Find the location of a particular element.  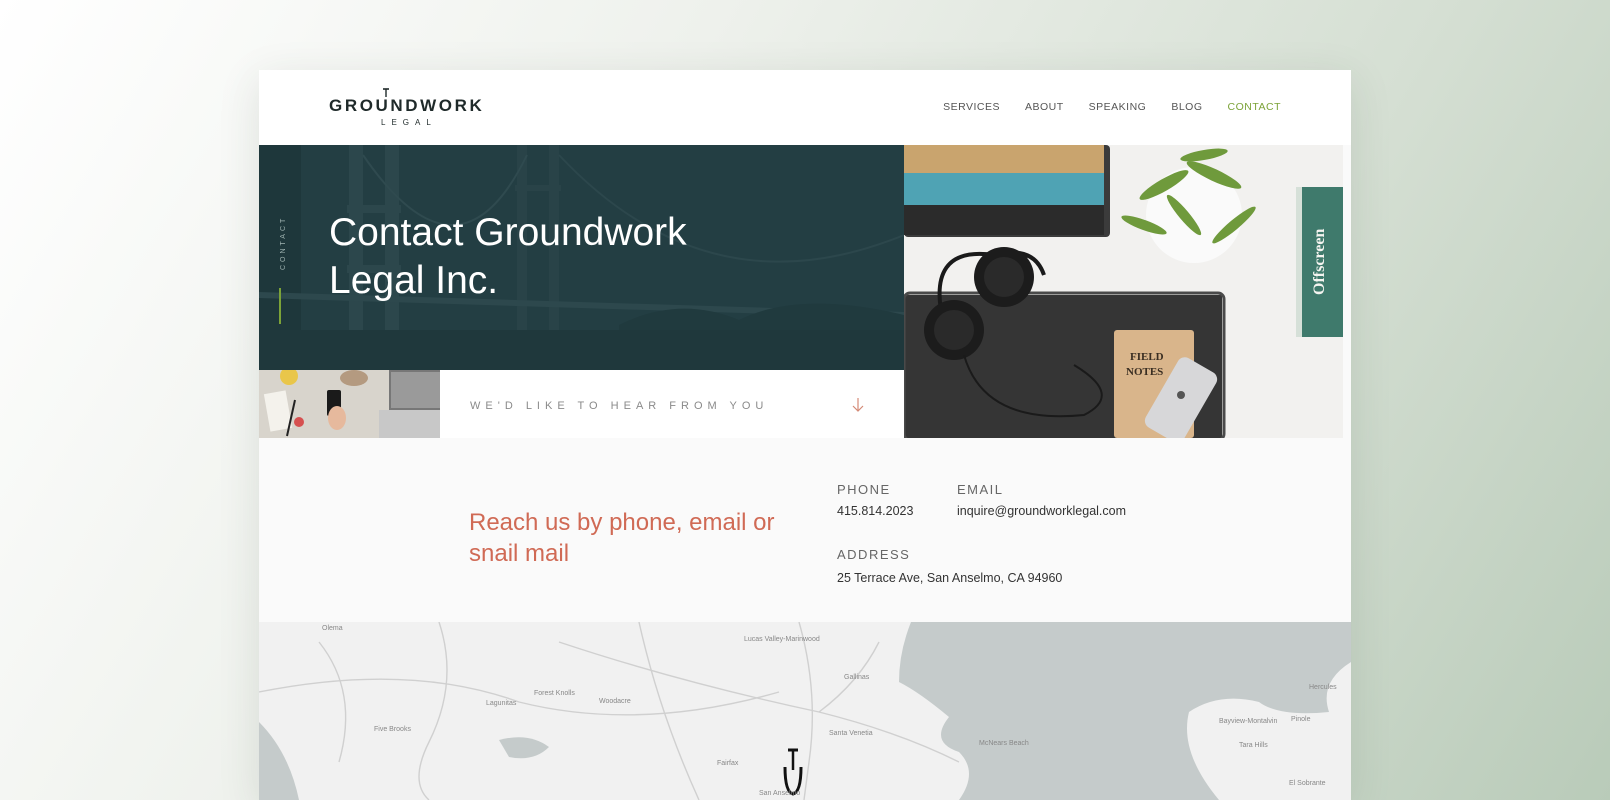

notebook-text: FIELD is located at coordinates (1147, 357).